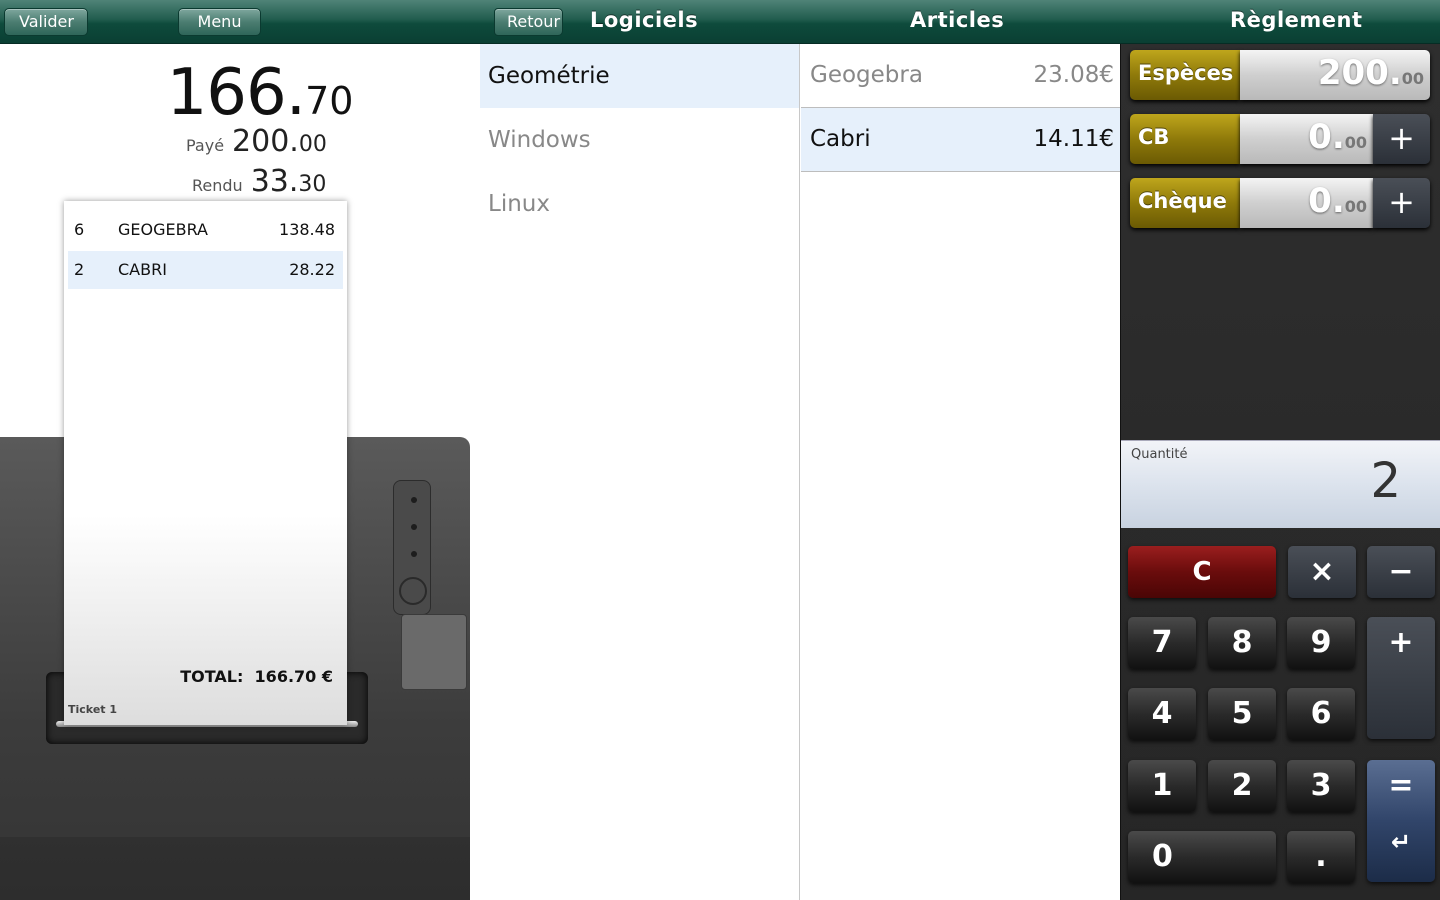  Describe the element at coordinates (1322, 572) in the screenshot. I see `multiply-key: ×` at that location.